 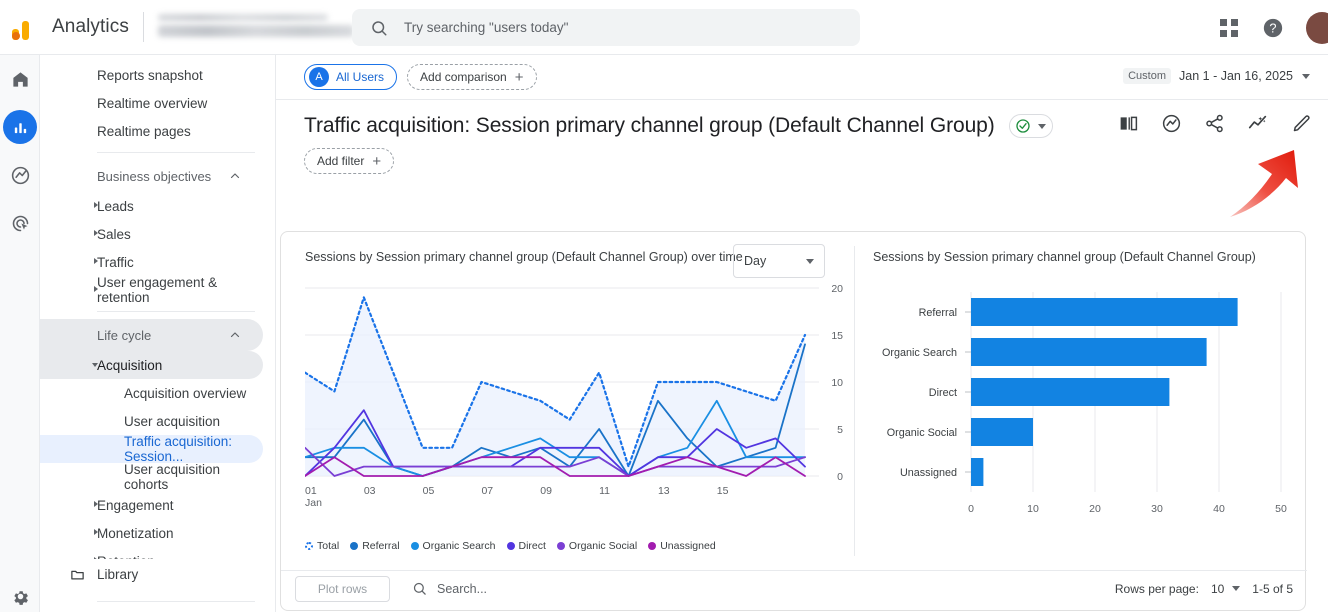 What do you see at coordinates (837, 383) in the screenshot?
I see `svg-text: 10` at bounding box center [837, 383].